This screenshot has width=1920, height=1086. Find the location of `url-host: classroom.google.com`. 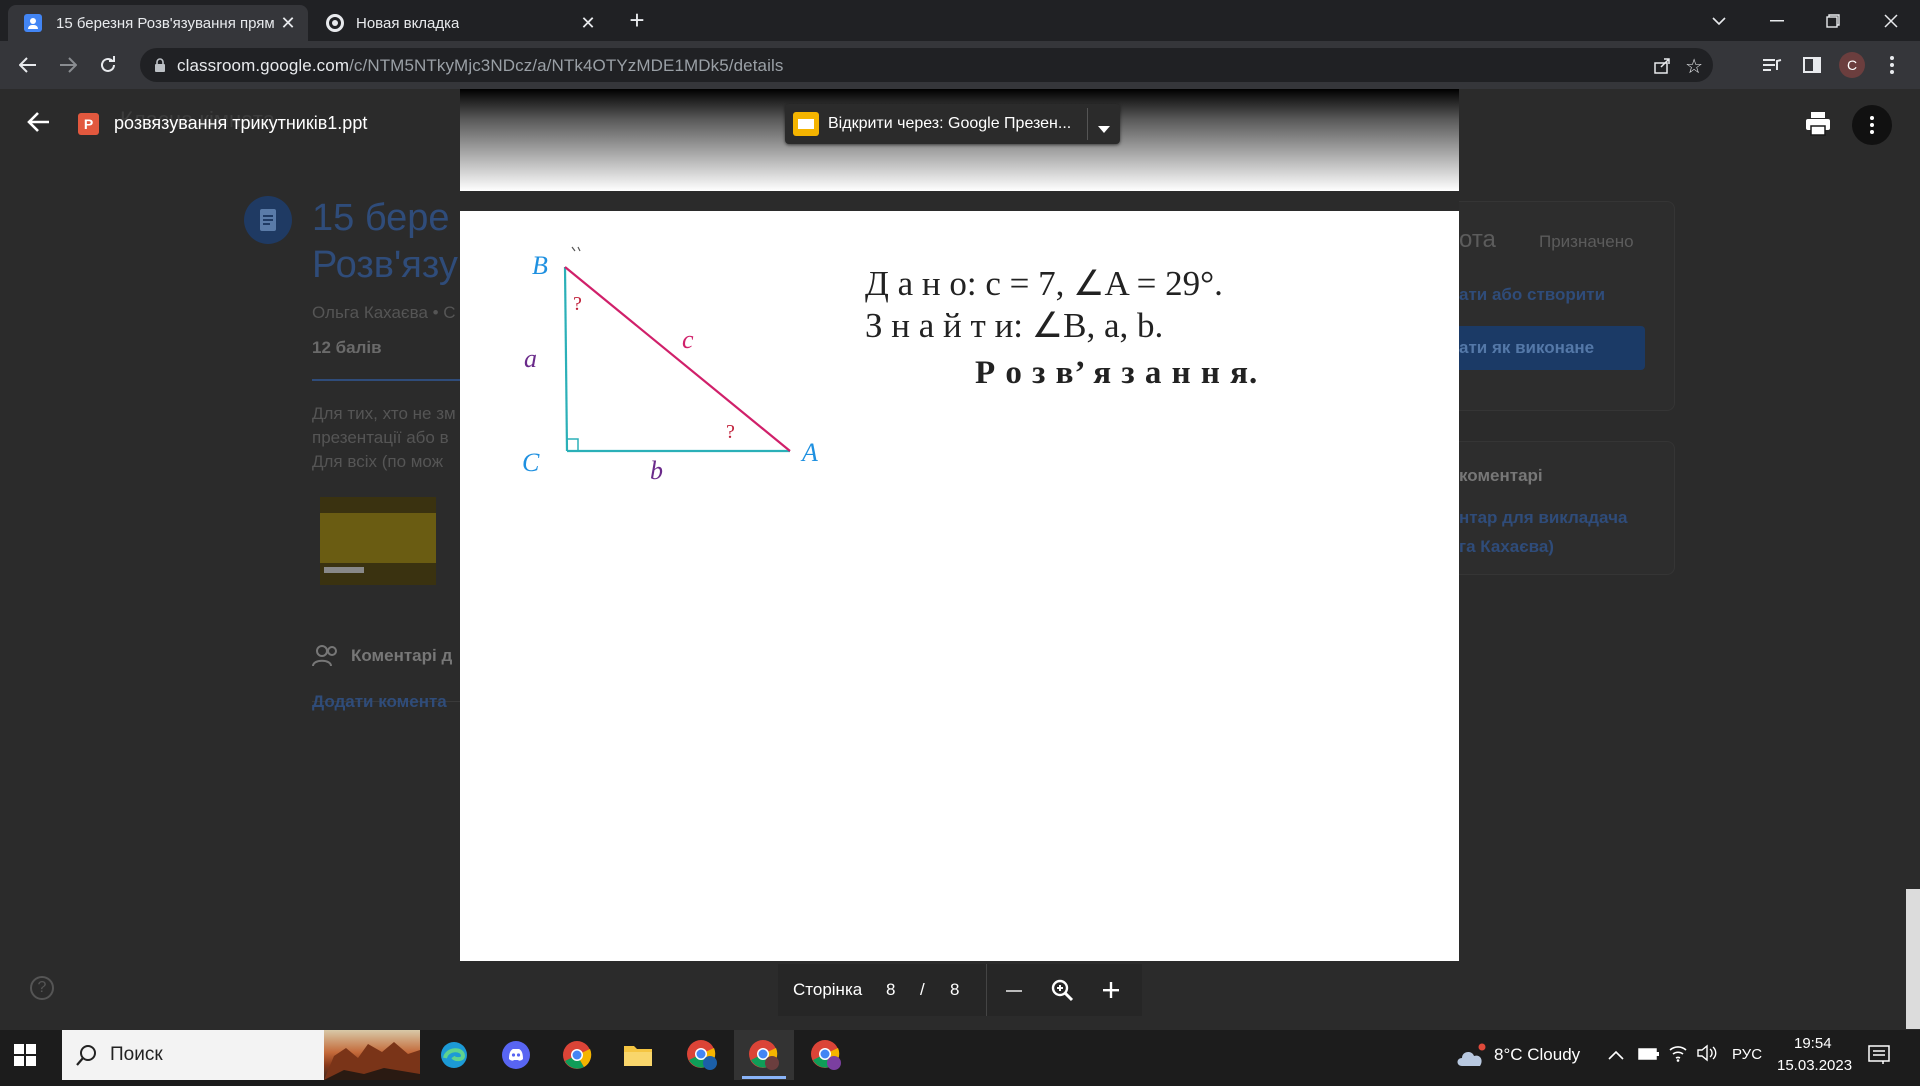

url-host: classroom.google.com is located at coordinates (263, 65).